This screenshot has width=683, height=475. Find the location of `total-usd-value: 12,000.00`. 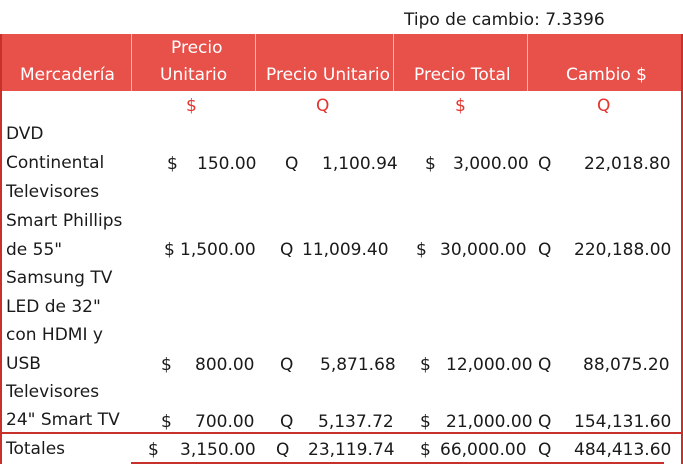

total-usd-value: 12,000.00 is located at coordinates (489, 365).